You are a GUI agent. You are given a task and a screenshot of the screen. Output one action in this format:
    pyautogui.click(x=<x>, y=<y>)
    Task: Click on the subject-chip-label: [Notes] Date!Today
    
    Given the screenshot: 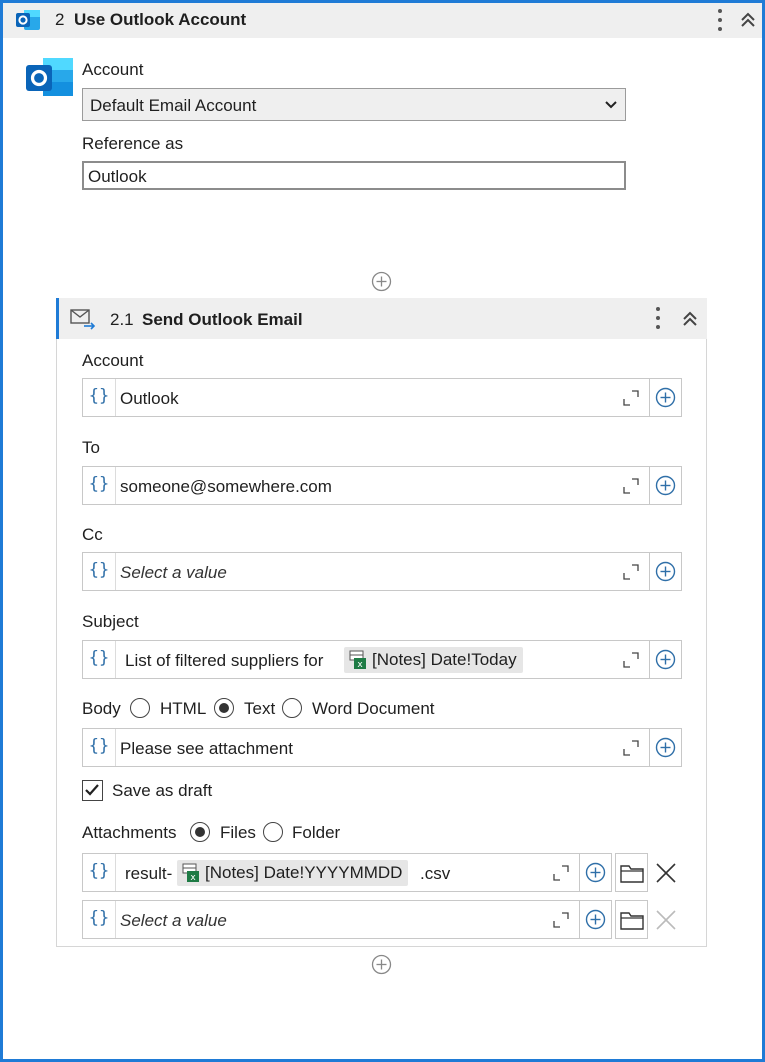 What is the action you would take?
    pyautogui.click(x=444, y=659)
    